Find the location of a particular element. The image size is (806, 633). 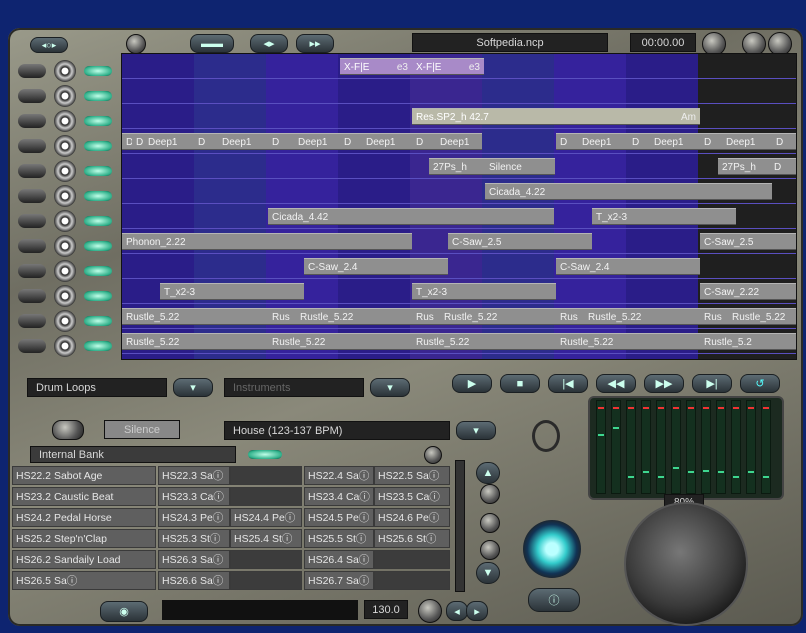

drum-loops-dropdown-button: ▾ is located at coordinates (193, 387).